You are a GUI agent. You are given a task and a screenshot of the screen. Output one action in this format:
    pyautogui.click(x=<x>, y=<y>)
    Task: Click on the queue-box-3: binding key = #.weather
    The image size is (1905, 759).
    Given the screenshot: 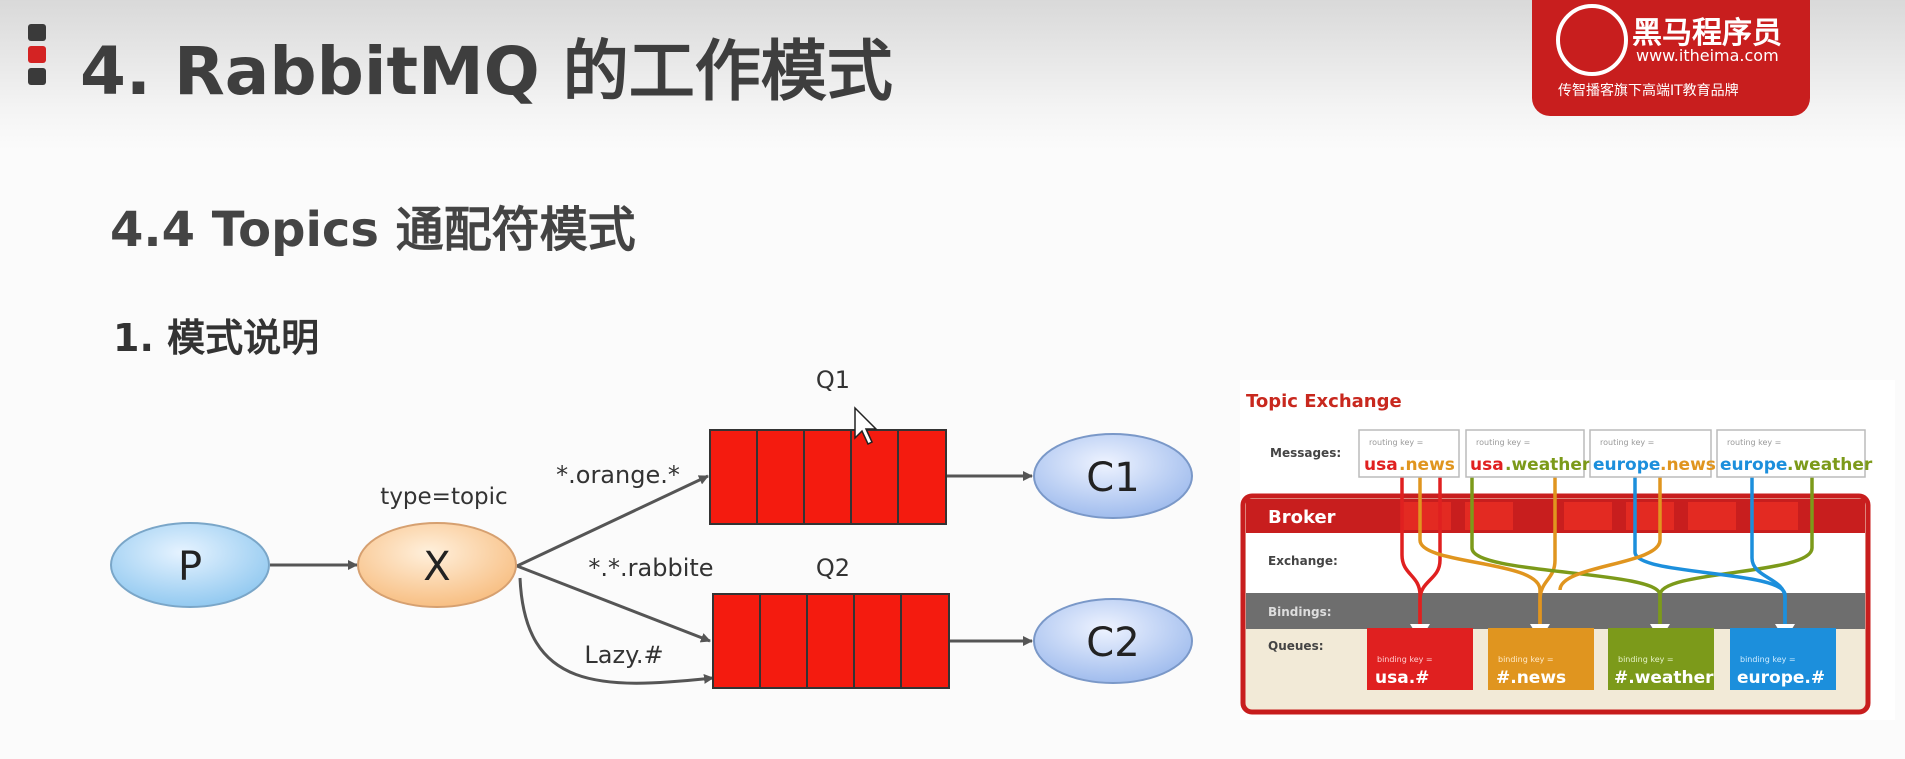 What is the action you would take?
    pyautogui.click(x=1661, y=659)
    